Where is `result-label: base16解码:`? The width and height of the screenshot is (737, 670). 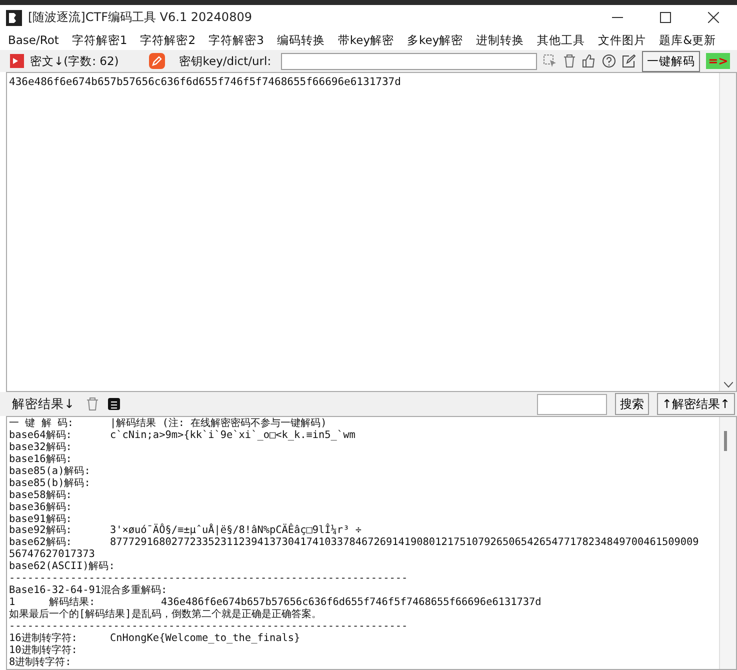
result-label: base16解码: is located at coordinates (41, 460).